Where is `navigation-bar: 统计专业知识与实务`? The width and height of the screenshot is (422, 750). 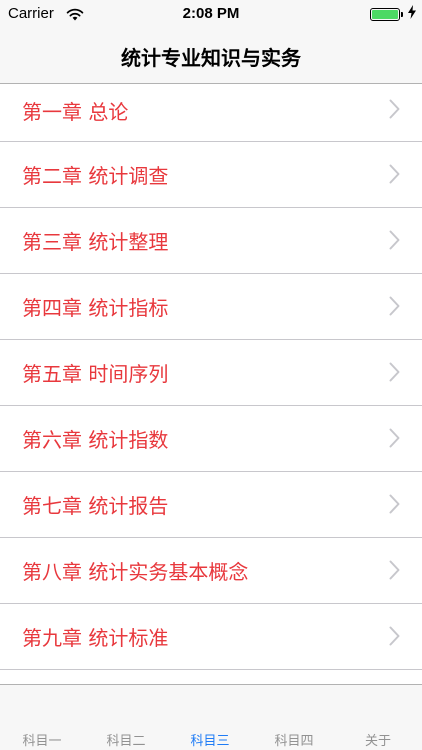 navigation-bar: 统计专业知识与实务 is located at coordinates (211, 56).